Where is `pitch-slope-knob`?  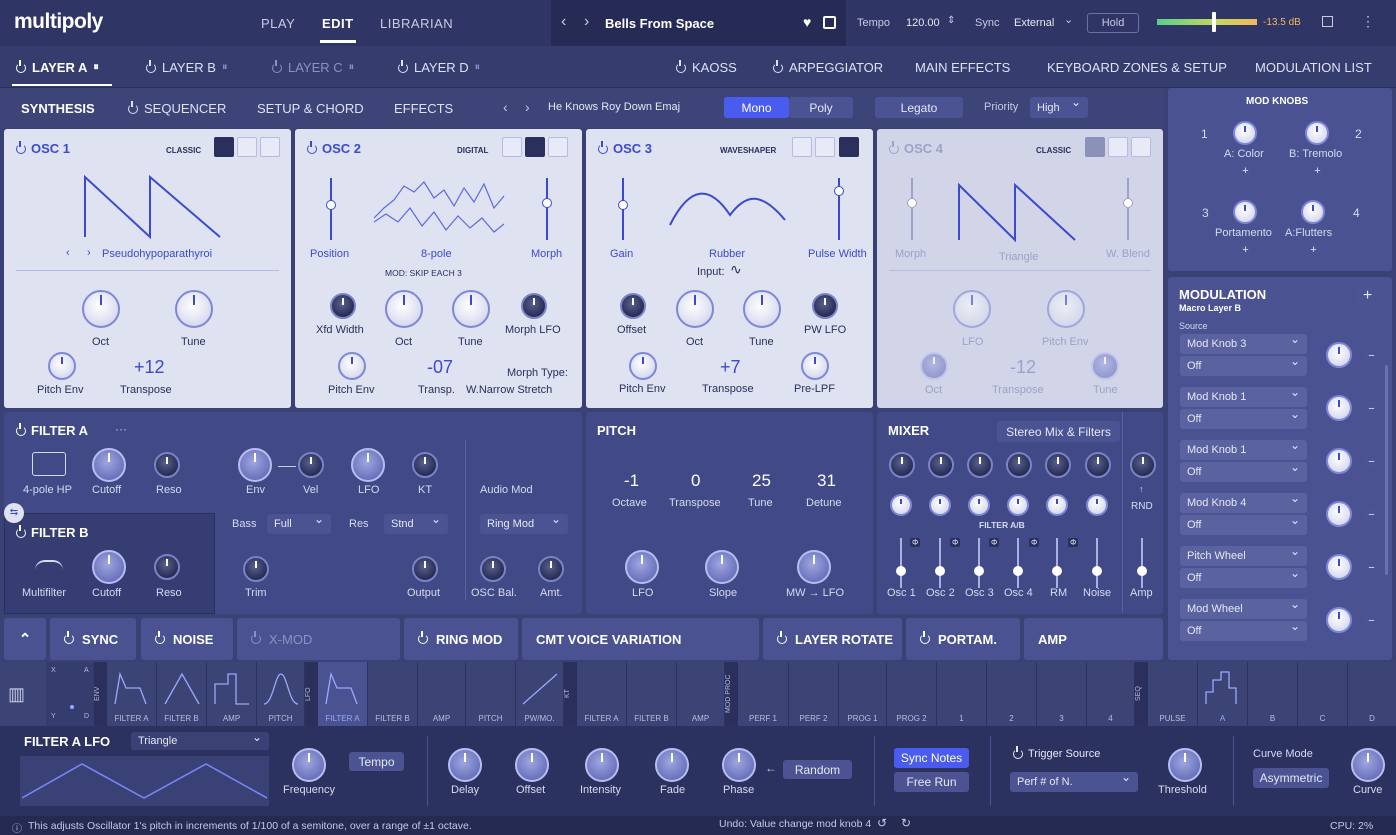 pitch-slope-knob is located at coordinates (722, 567).